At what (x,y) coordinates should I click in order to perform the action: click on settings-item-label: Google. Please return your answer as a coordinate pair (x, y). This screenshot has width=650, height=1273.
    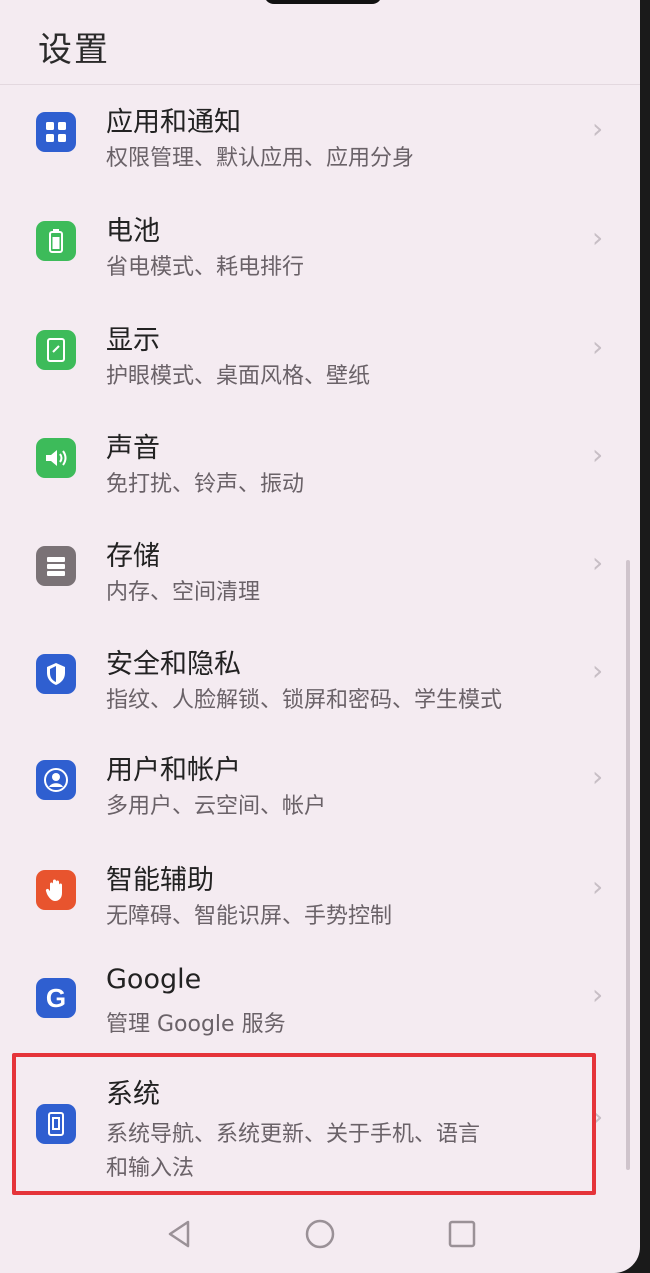
    Looking at the image, I should click on (154, 979).